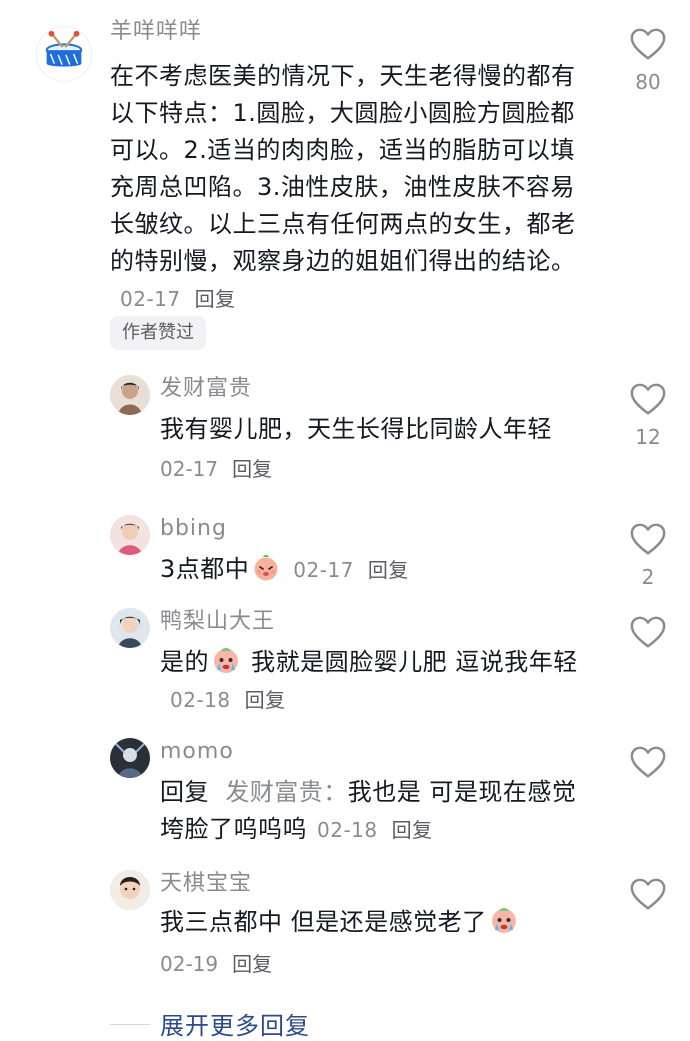 The width and height of the screenshot is (690, 1041). I want to click on reply-text: 回复 发财富贵：我也是 可是现在感觉垮脸了呜呜呜 02-18 回复, so click(380, 811).